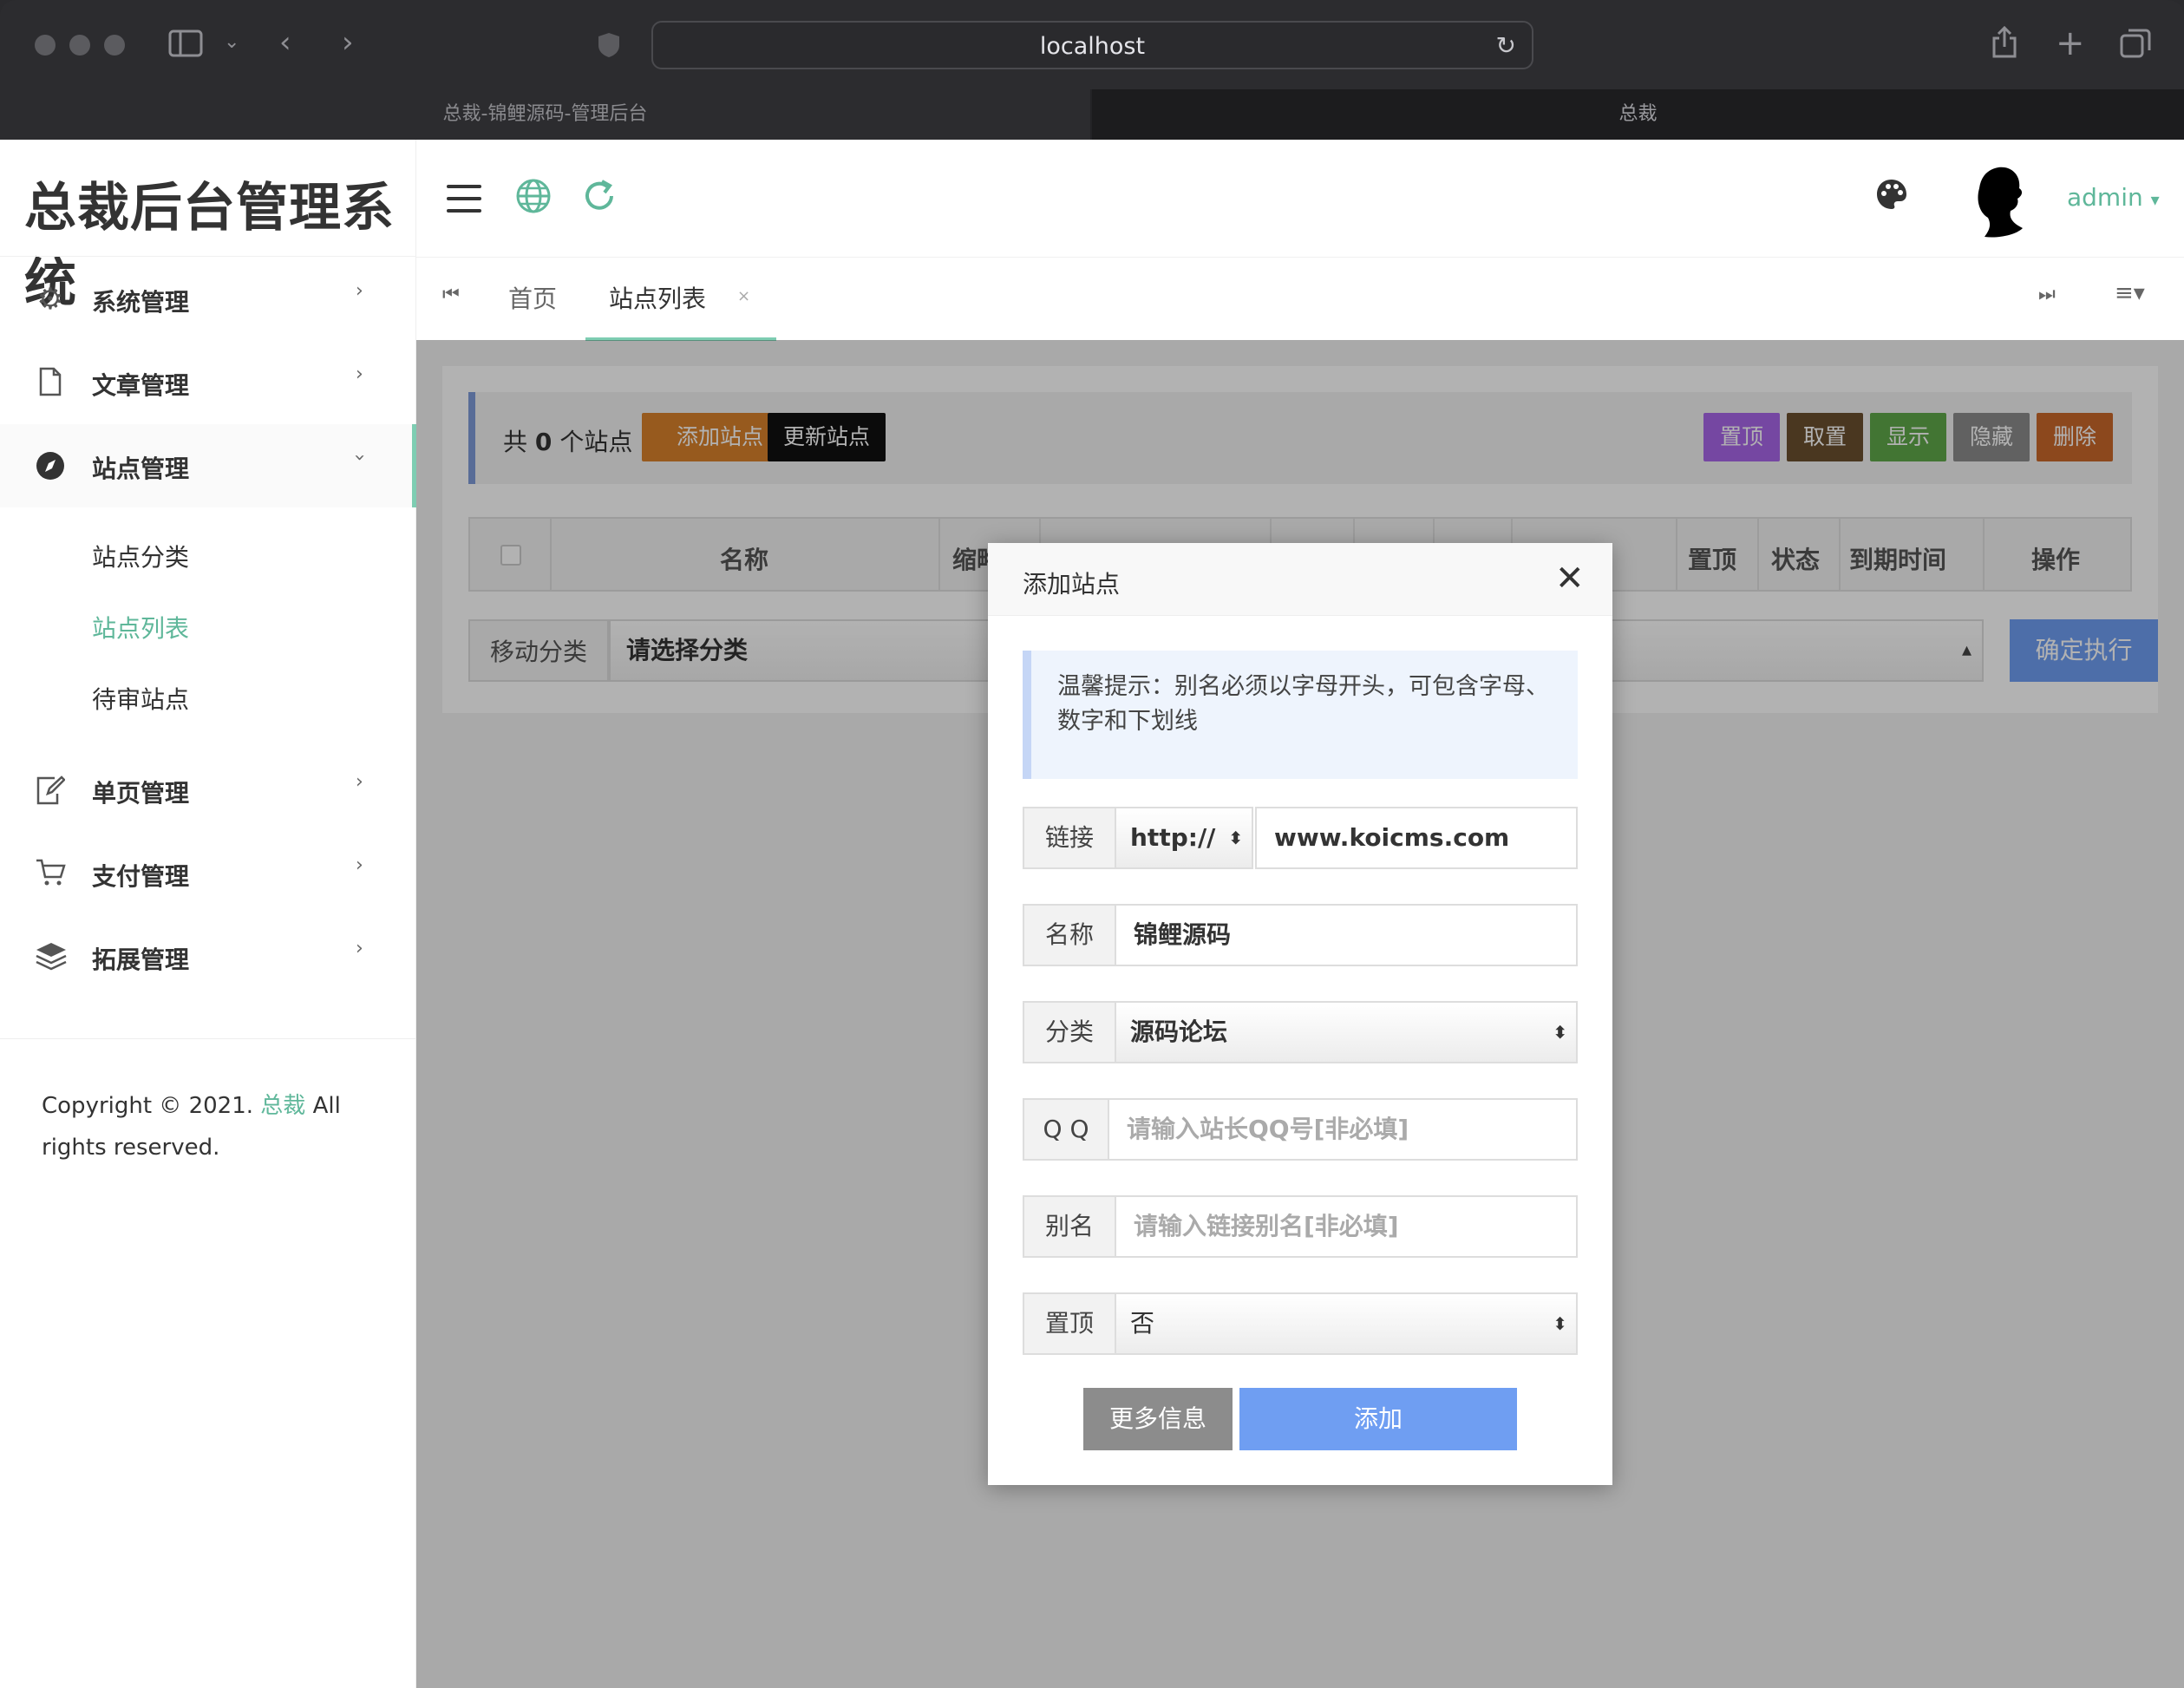 The width and height of the screenshot is (2184, 1688). I want to click on category-label: 分类, so click(1069, 1032).